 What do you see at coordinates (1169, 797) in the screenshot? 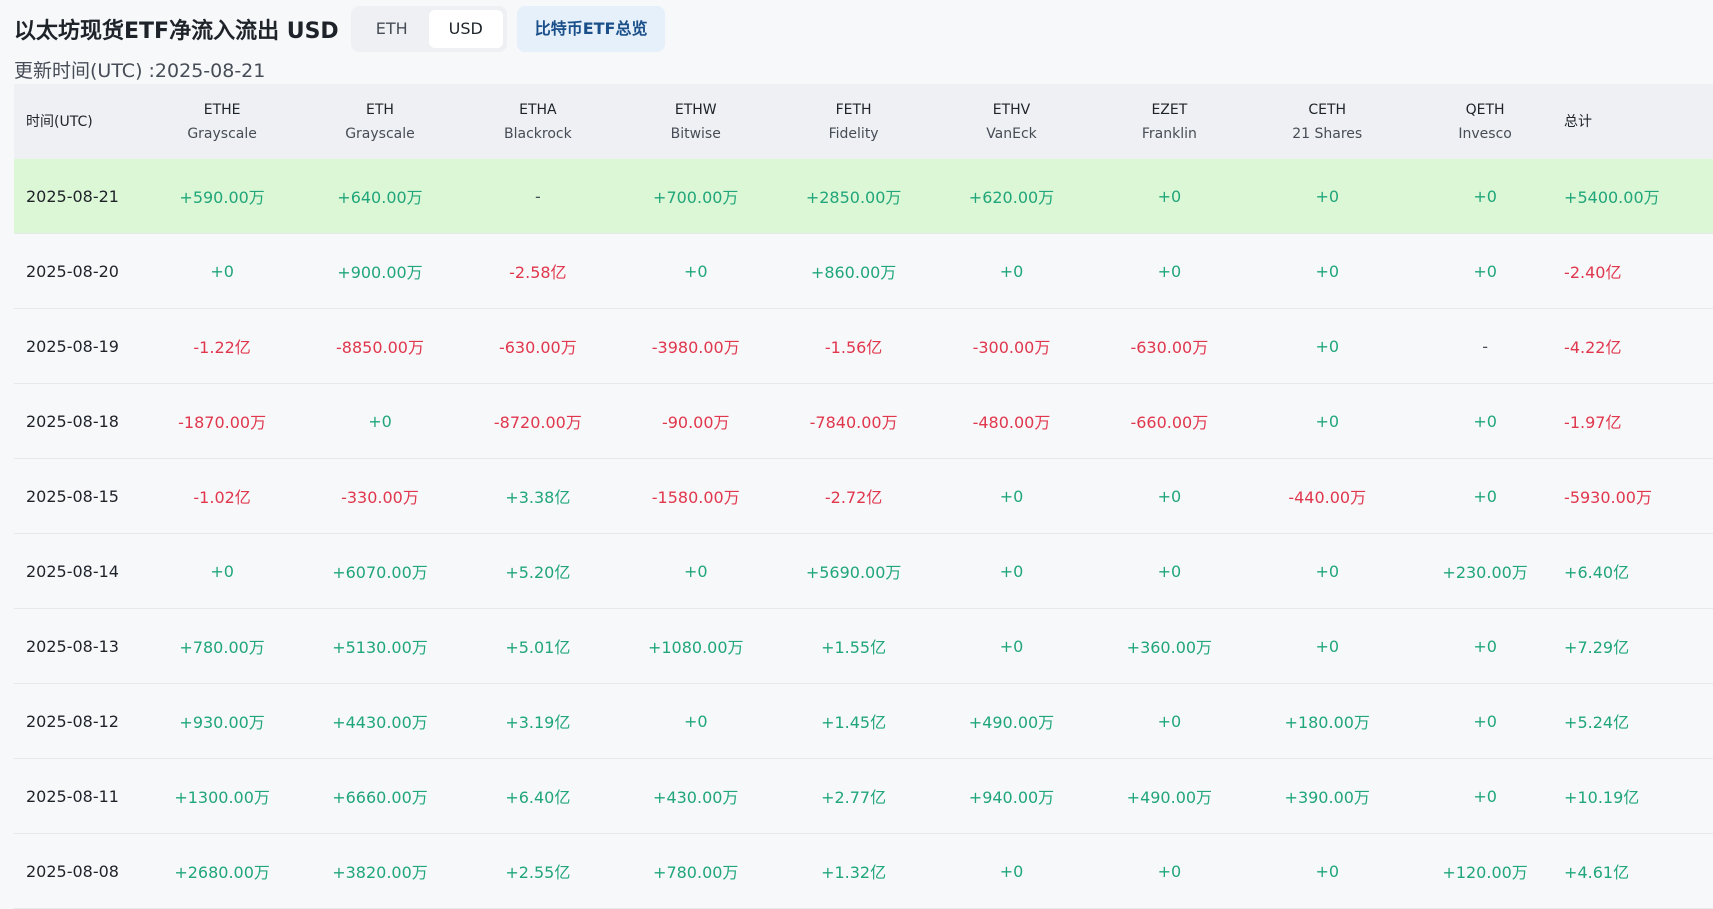
I see `flow-cell-ezet: +490.00万` at bounding box center [1169, 797].